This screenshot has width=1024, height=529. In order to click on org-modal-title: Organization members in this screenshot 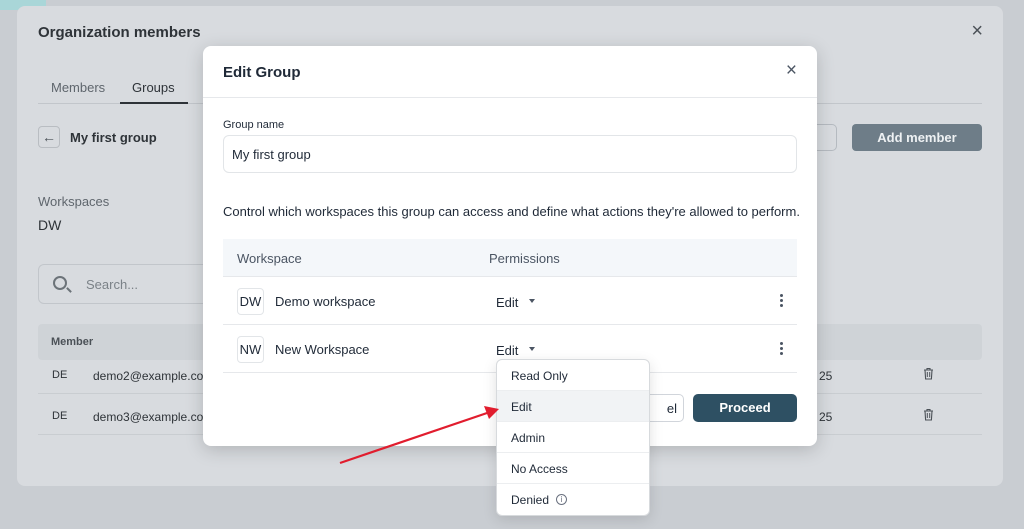, I will do `click(119, 32)`.